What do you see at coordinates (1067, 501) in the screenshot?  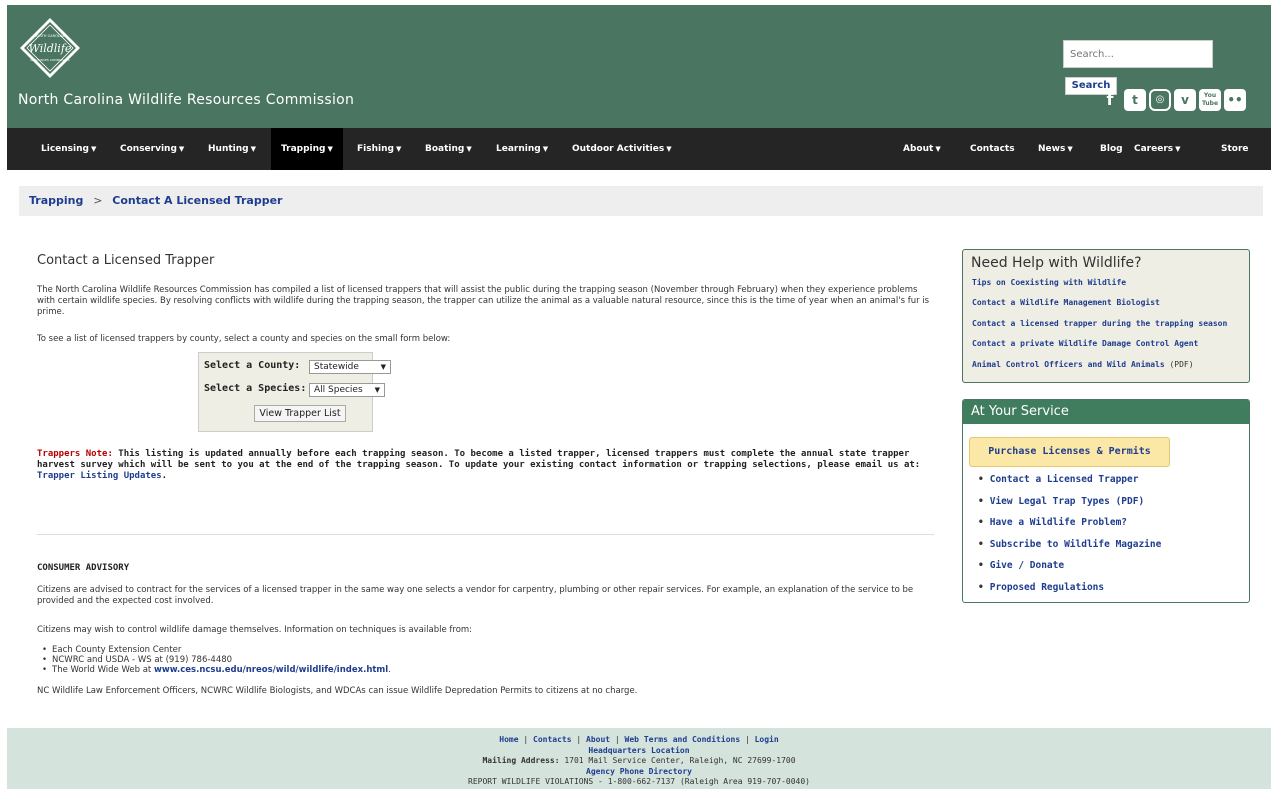 I see `service-link-label: View Legal Trap Types (PDF)` at bounding box center [1067, 501].